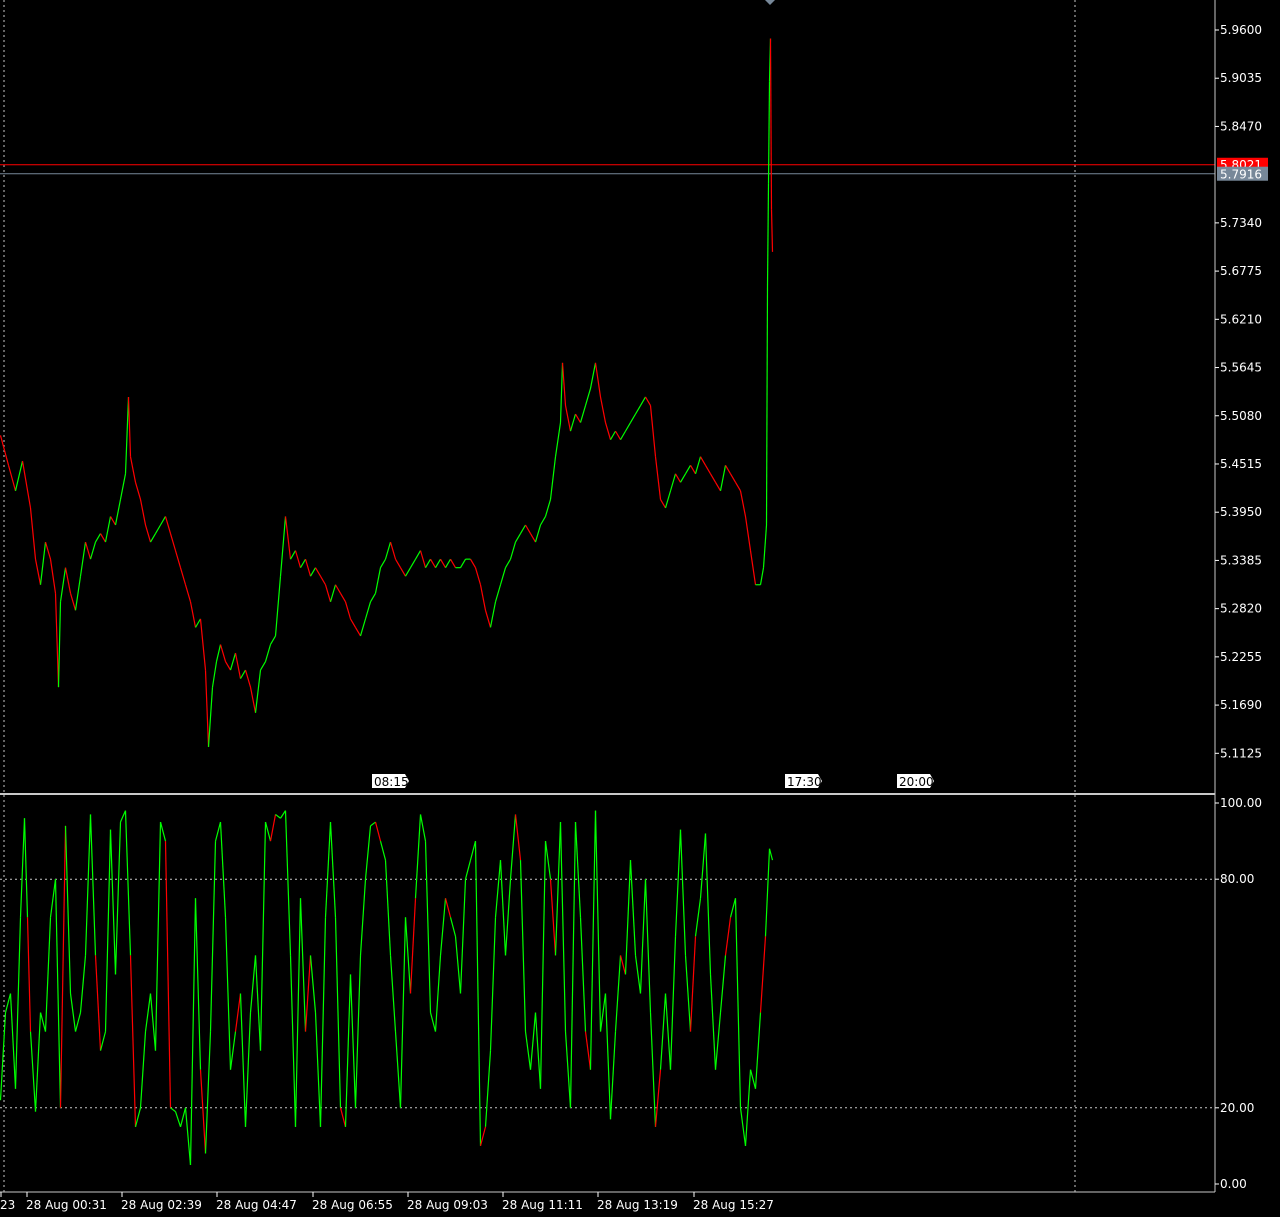 This screenshot has height=1217, width=1280. What do you see at coordinates (256, 1205) in the screenshot?
I see `time-tick-label: 28 Aug 04:47` at bounding box center [256, 1205].